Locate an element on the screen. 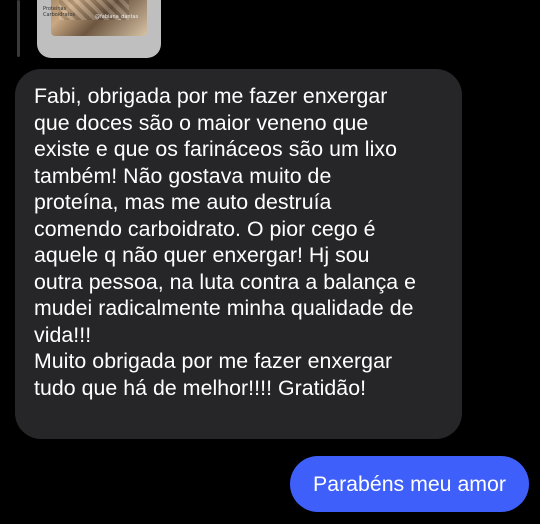 This screenshot has height=524, width=540. reply-indicator-line is located at coordinates (18, 28).